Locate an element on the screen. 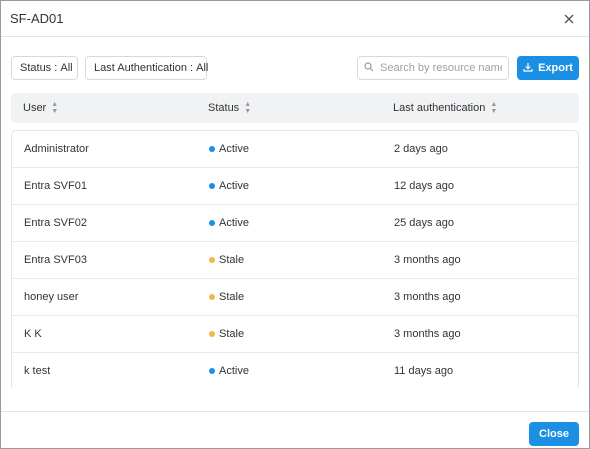 This screenshot has height=449, width=590. table-row: Entra SVF03 Stale 3 months ago is located at coordinates (295, 260).